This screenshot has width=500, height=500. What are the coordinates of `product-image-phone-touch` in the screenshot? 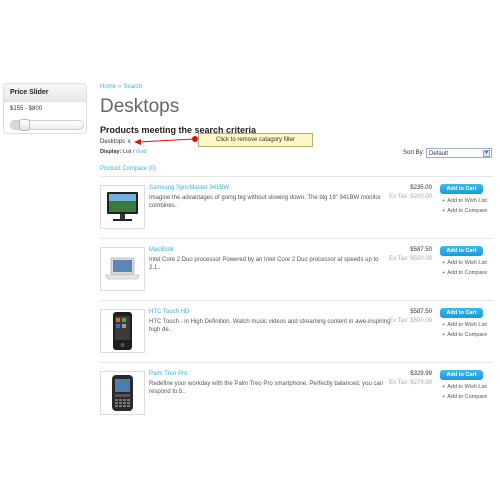 It's located at (122, 331).